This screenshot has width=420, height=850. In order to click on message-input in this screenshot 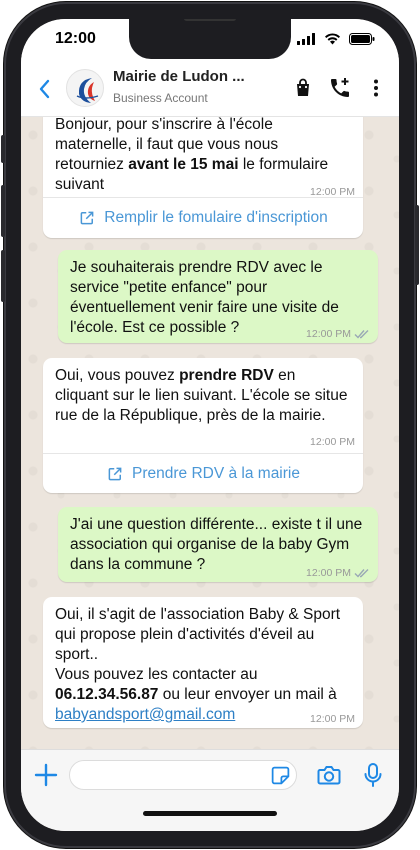, I will do `click(183, 775)`.